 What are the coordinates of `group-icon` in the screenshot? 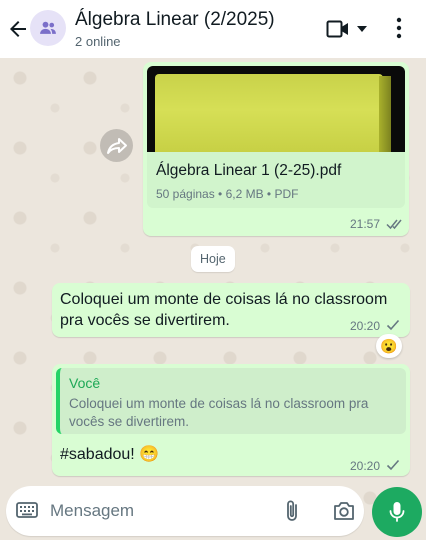 It's located at (48, 27).